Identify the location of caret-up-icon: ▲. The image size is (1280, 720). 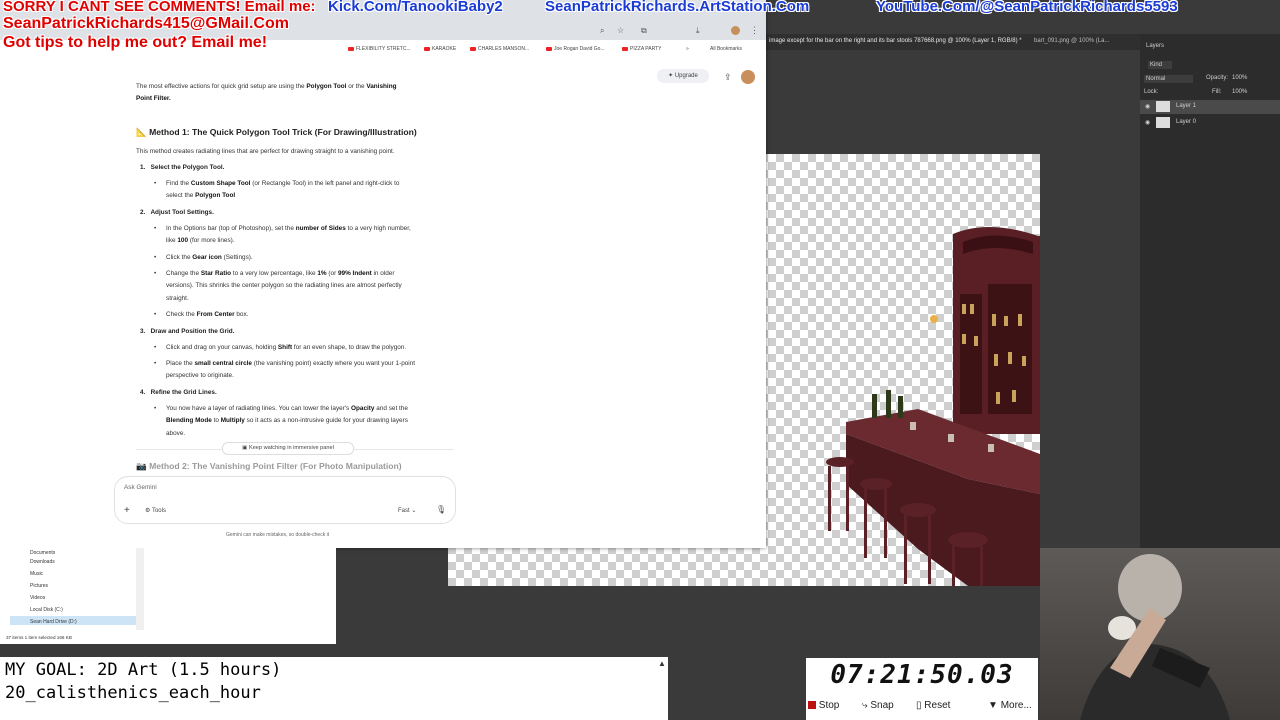
(662, 663).